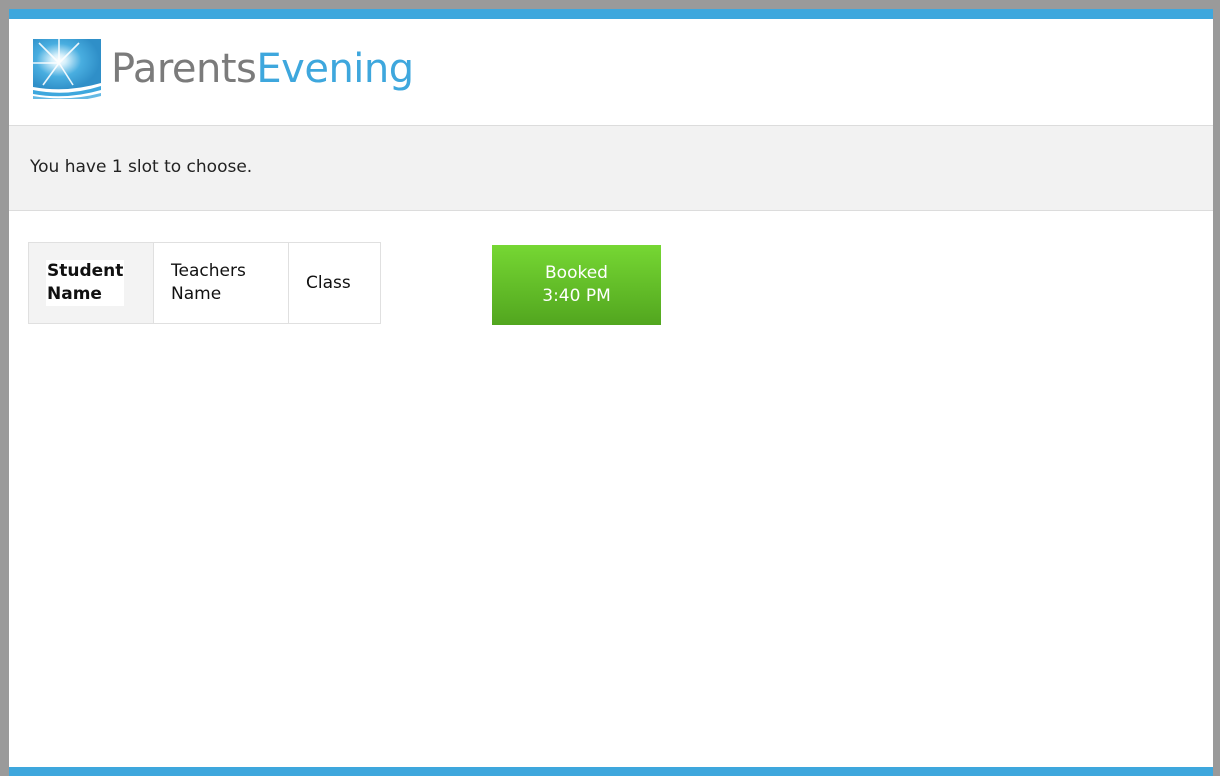 This screenshot has height=776, width=1220. What do you see at coordinates (141, 167) in the screenshot?
I see `slots-remaining-message: You have 1 slot to choose.` at bounding box center [141, 167].